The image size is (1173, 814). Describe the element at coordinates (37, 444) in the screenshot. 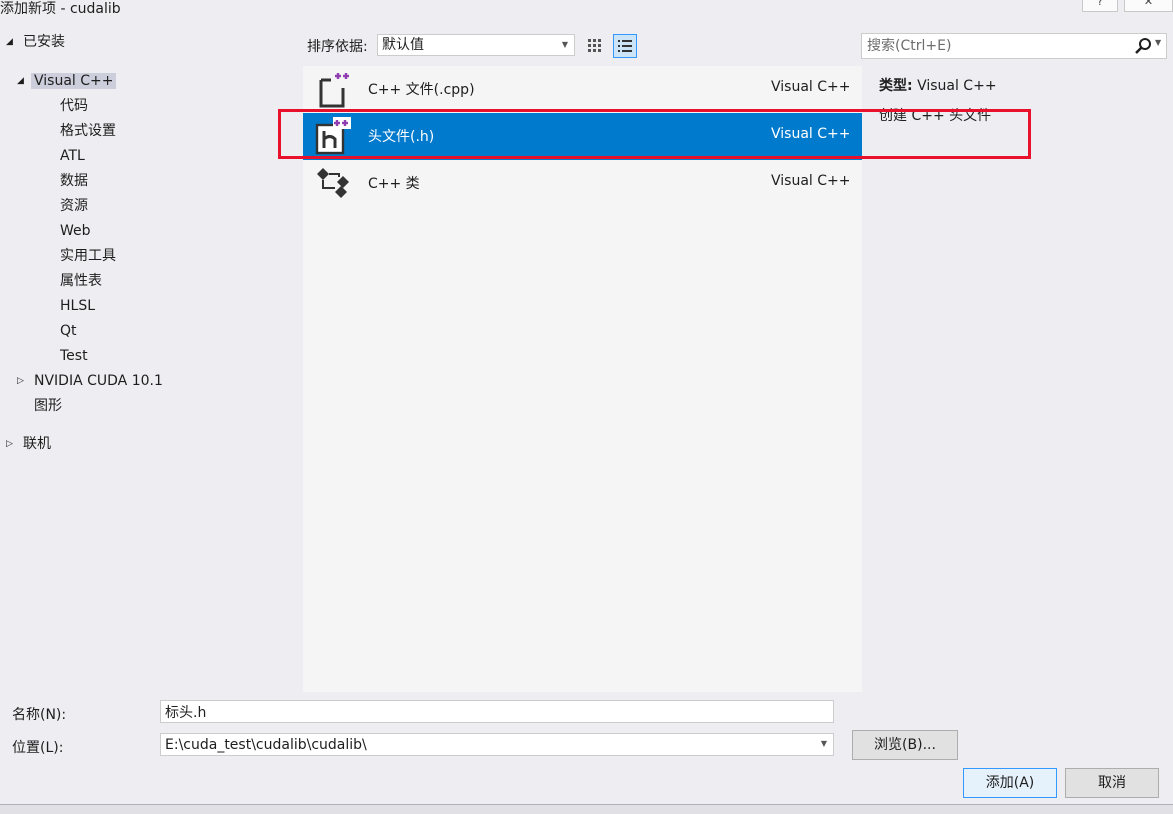

I see `tree-item-label: 联机` at that location.